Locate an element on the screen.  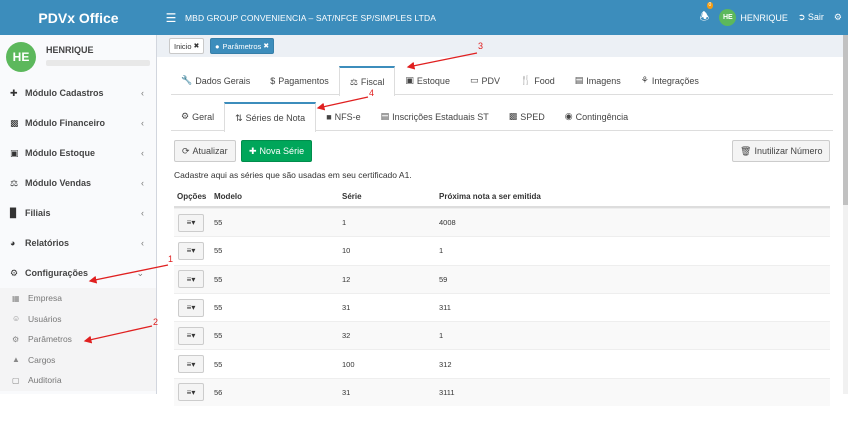
plus-icon: ✚ is located at coordinates (14, 92).